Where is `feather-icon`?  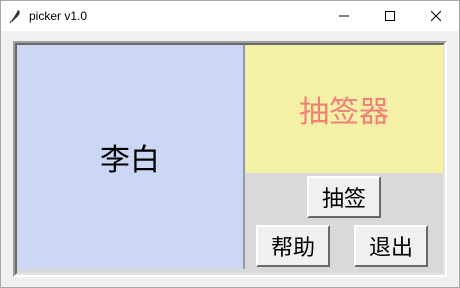 feather-icon is located at coordinates (15, 16).